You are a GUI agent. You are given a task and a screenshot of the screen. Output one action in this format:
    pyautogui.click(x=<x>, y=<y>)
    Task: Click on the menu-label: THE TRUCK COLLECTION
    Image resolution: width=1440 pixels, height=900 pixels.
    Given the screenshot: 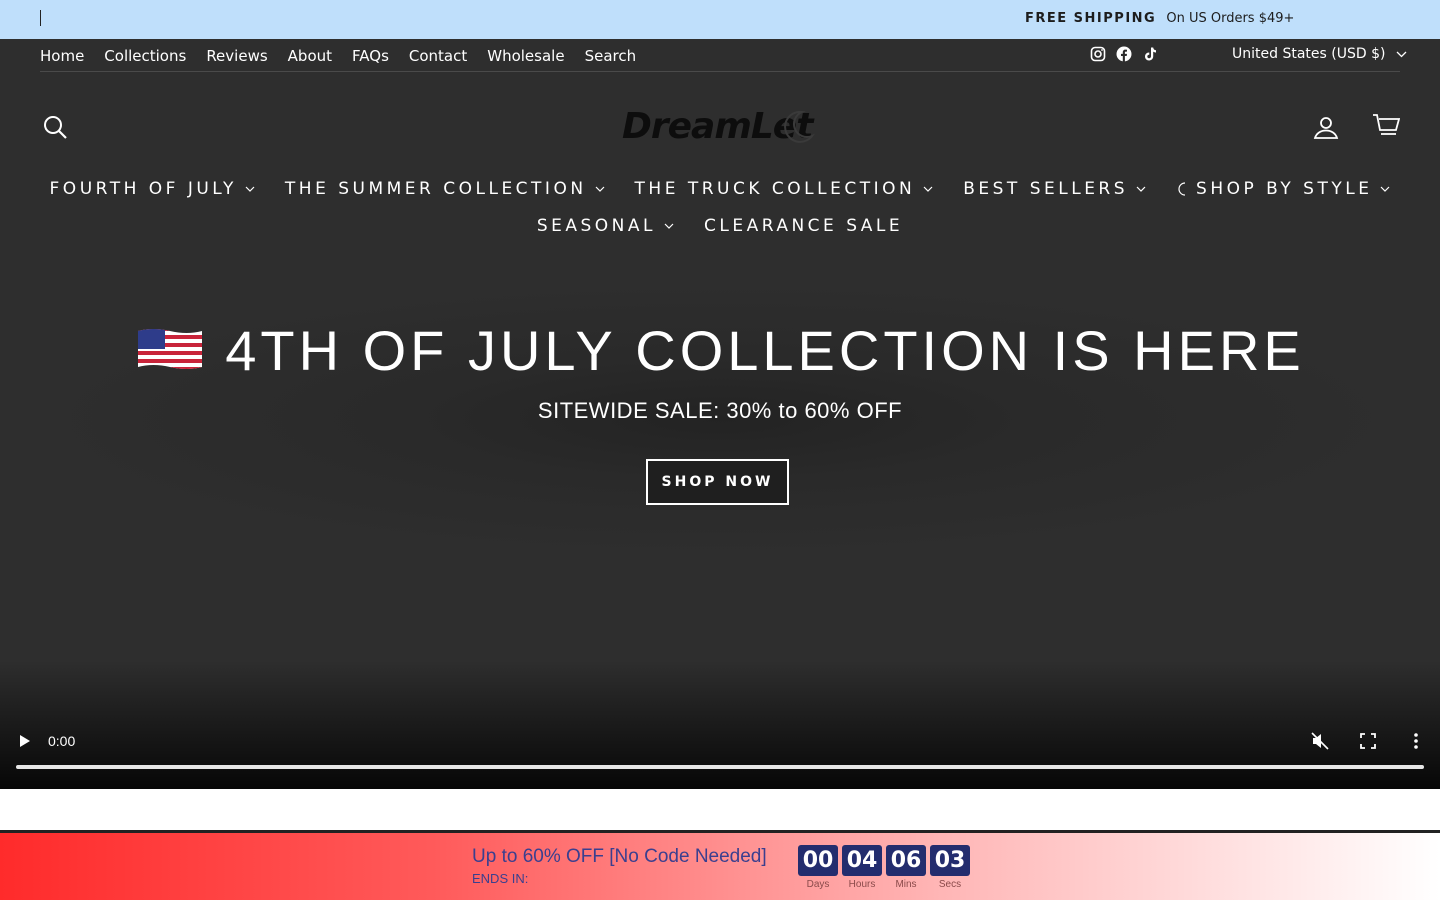 What is the action you would take?
    pyautogui.click(x=775, y=188)
    